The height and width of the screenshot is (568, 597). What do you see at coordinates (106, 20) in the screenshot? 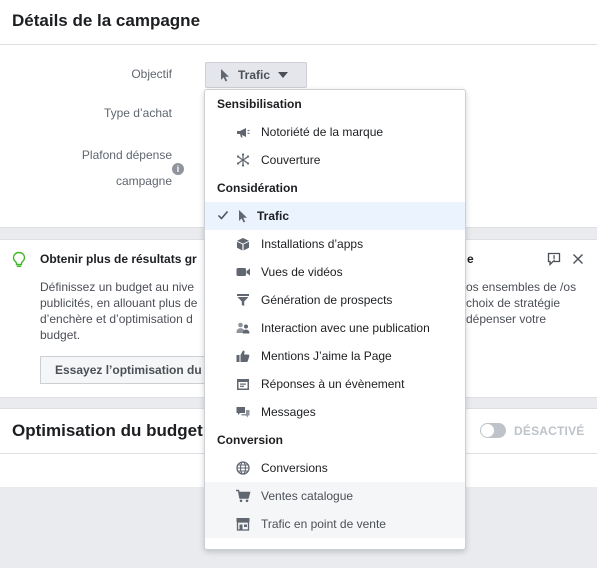
I see `campaign-details-title: Détails de la campagne` at bounding box center [106, 20].